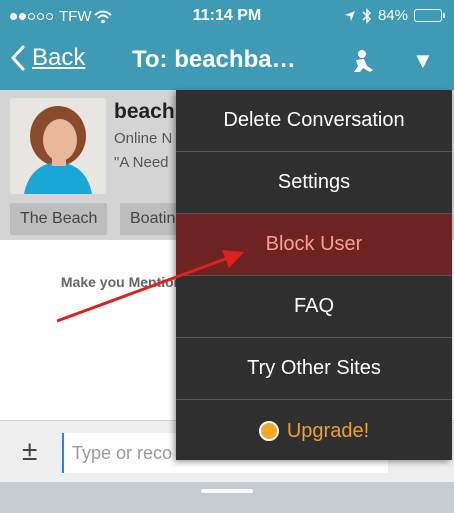 The width and height of the screenshot is (454, 513). Describe the element at coordinates (314, 307) in the screenshot. I see `menu-item-faq: FAQ` at that location.